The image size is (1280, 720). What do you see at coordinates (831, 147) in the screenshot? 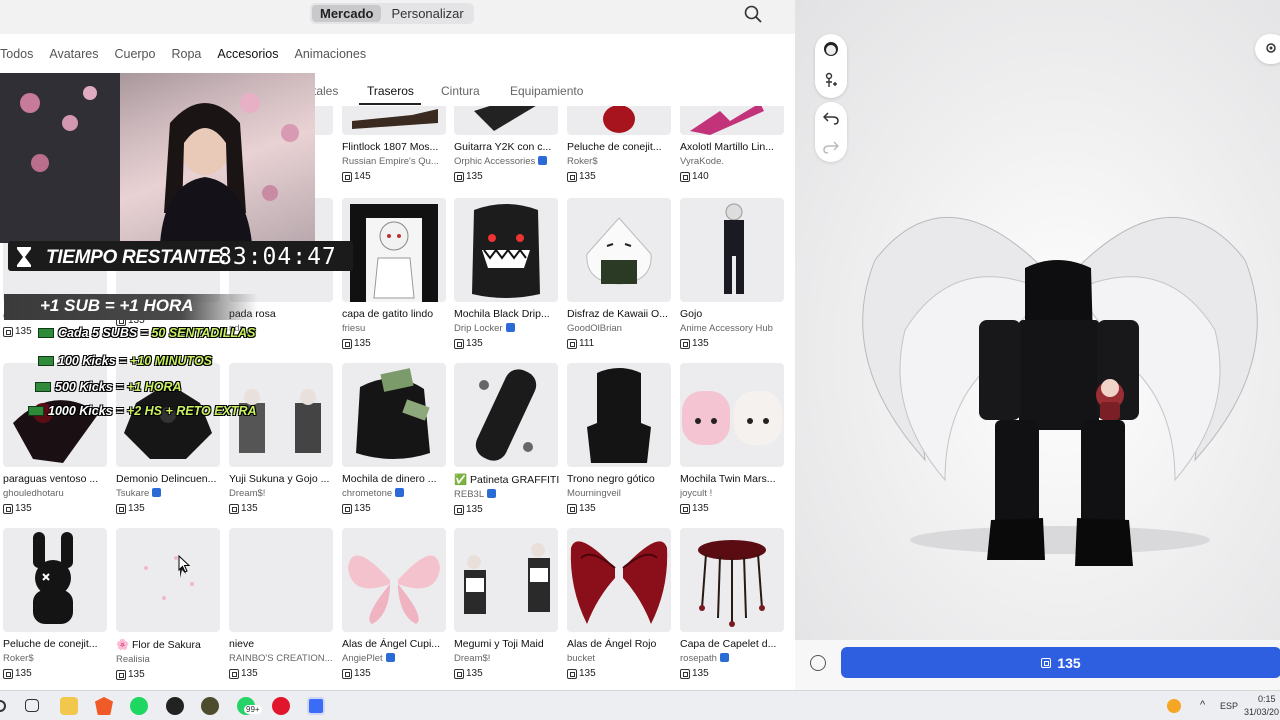
I see `redo-icon` at bounding box center [831, 147].